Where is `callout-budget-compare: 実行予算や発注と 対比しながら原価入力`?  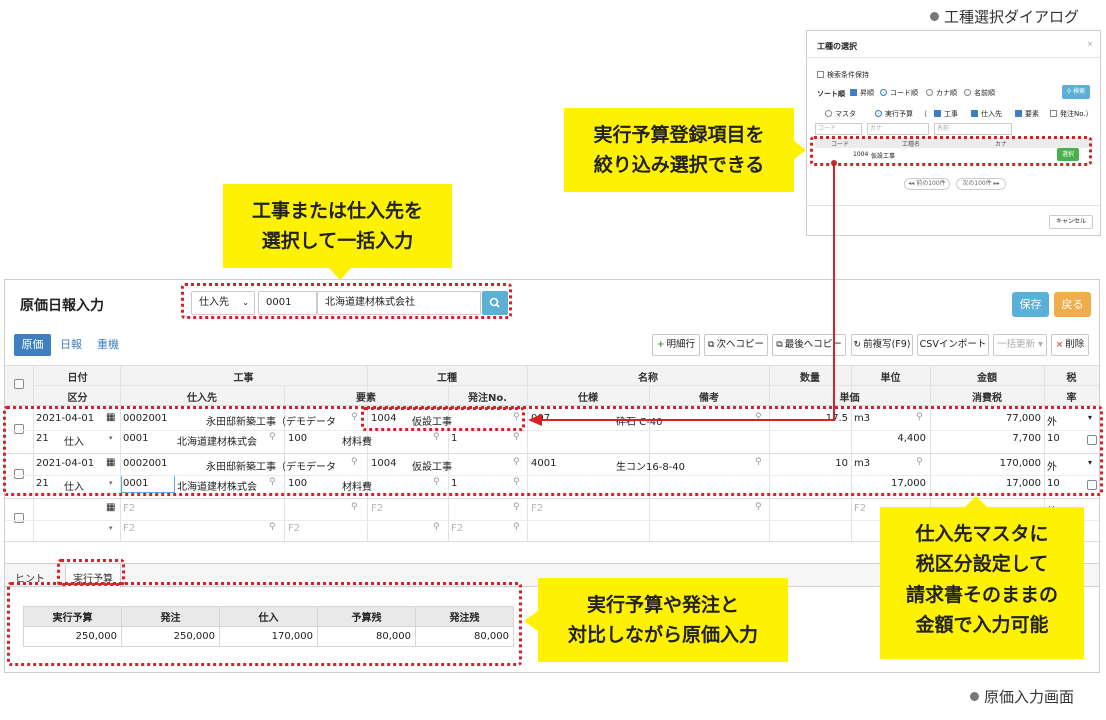 callout-budget-compare: 実行予算や発注と 対比しながら原価入力 is located at coordinates (663, 620).